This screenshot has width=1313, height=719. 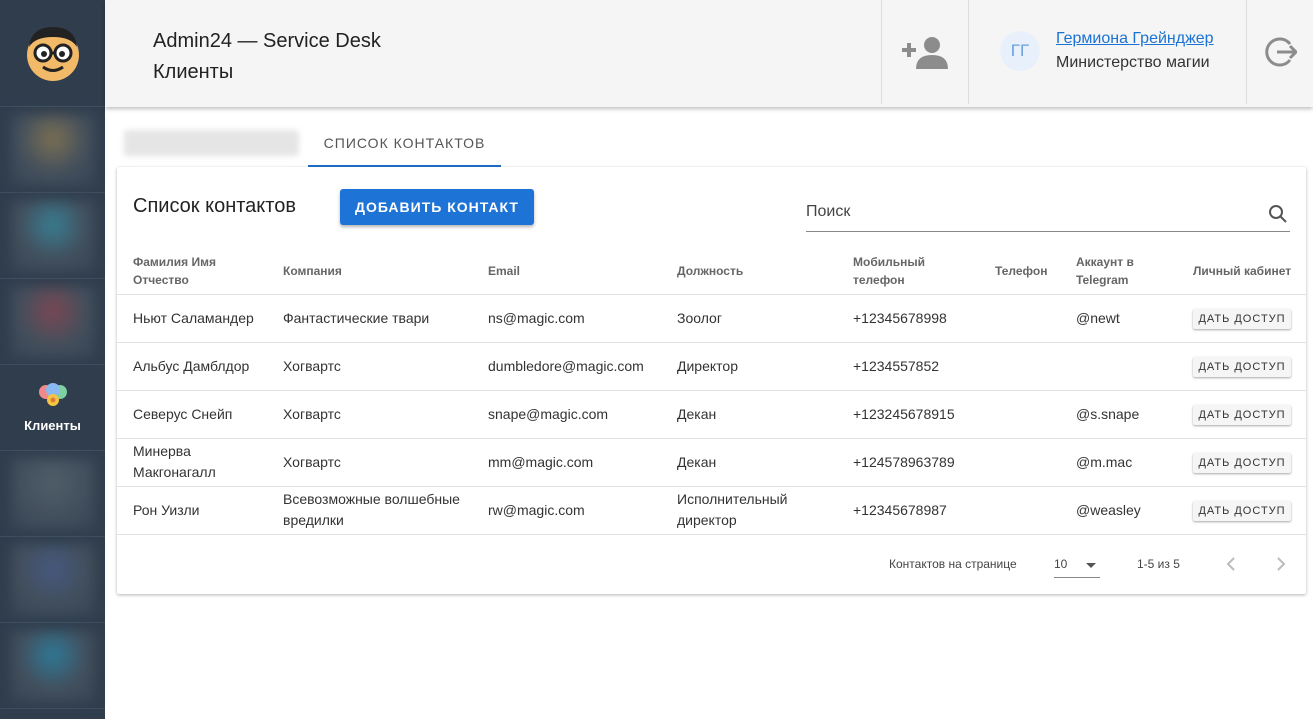 I want to click on cell-name: Рон Уизли, so click(x=192, y=510).